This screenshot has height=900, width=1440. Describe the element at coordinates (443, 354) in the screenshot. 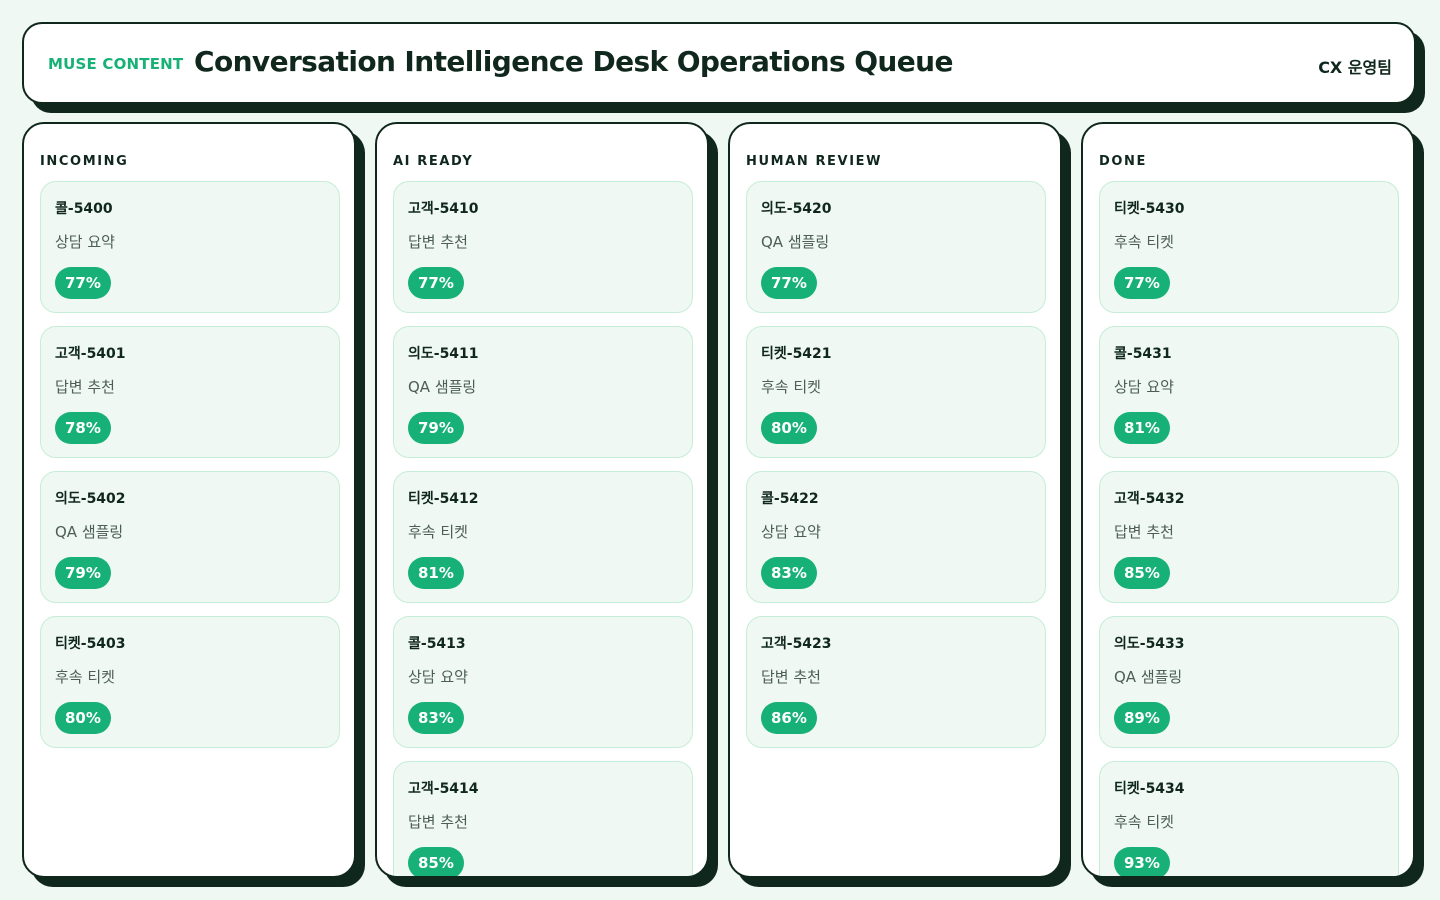

I see `card-id: 의도-5411` at that location.